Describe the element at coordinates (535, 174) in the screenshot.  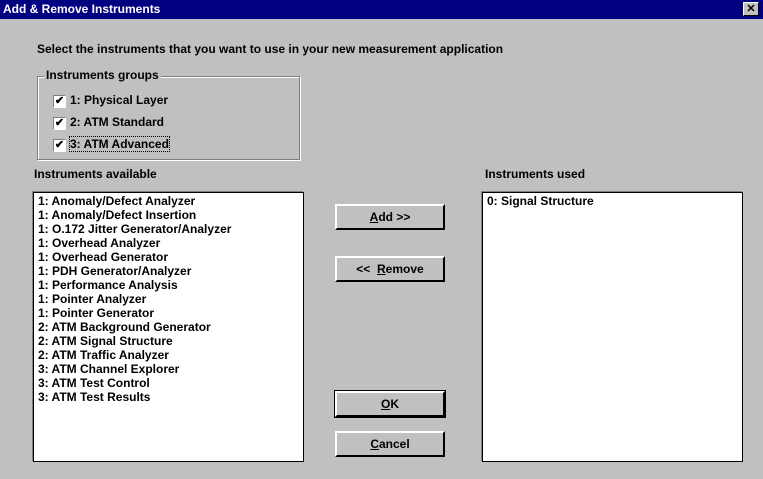
I see `instruments-used-label: Instruments used` at that location.